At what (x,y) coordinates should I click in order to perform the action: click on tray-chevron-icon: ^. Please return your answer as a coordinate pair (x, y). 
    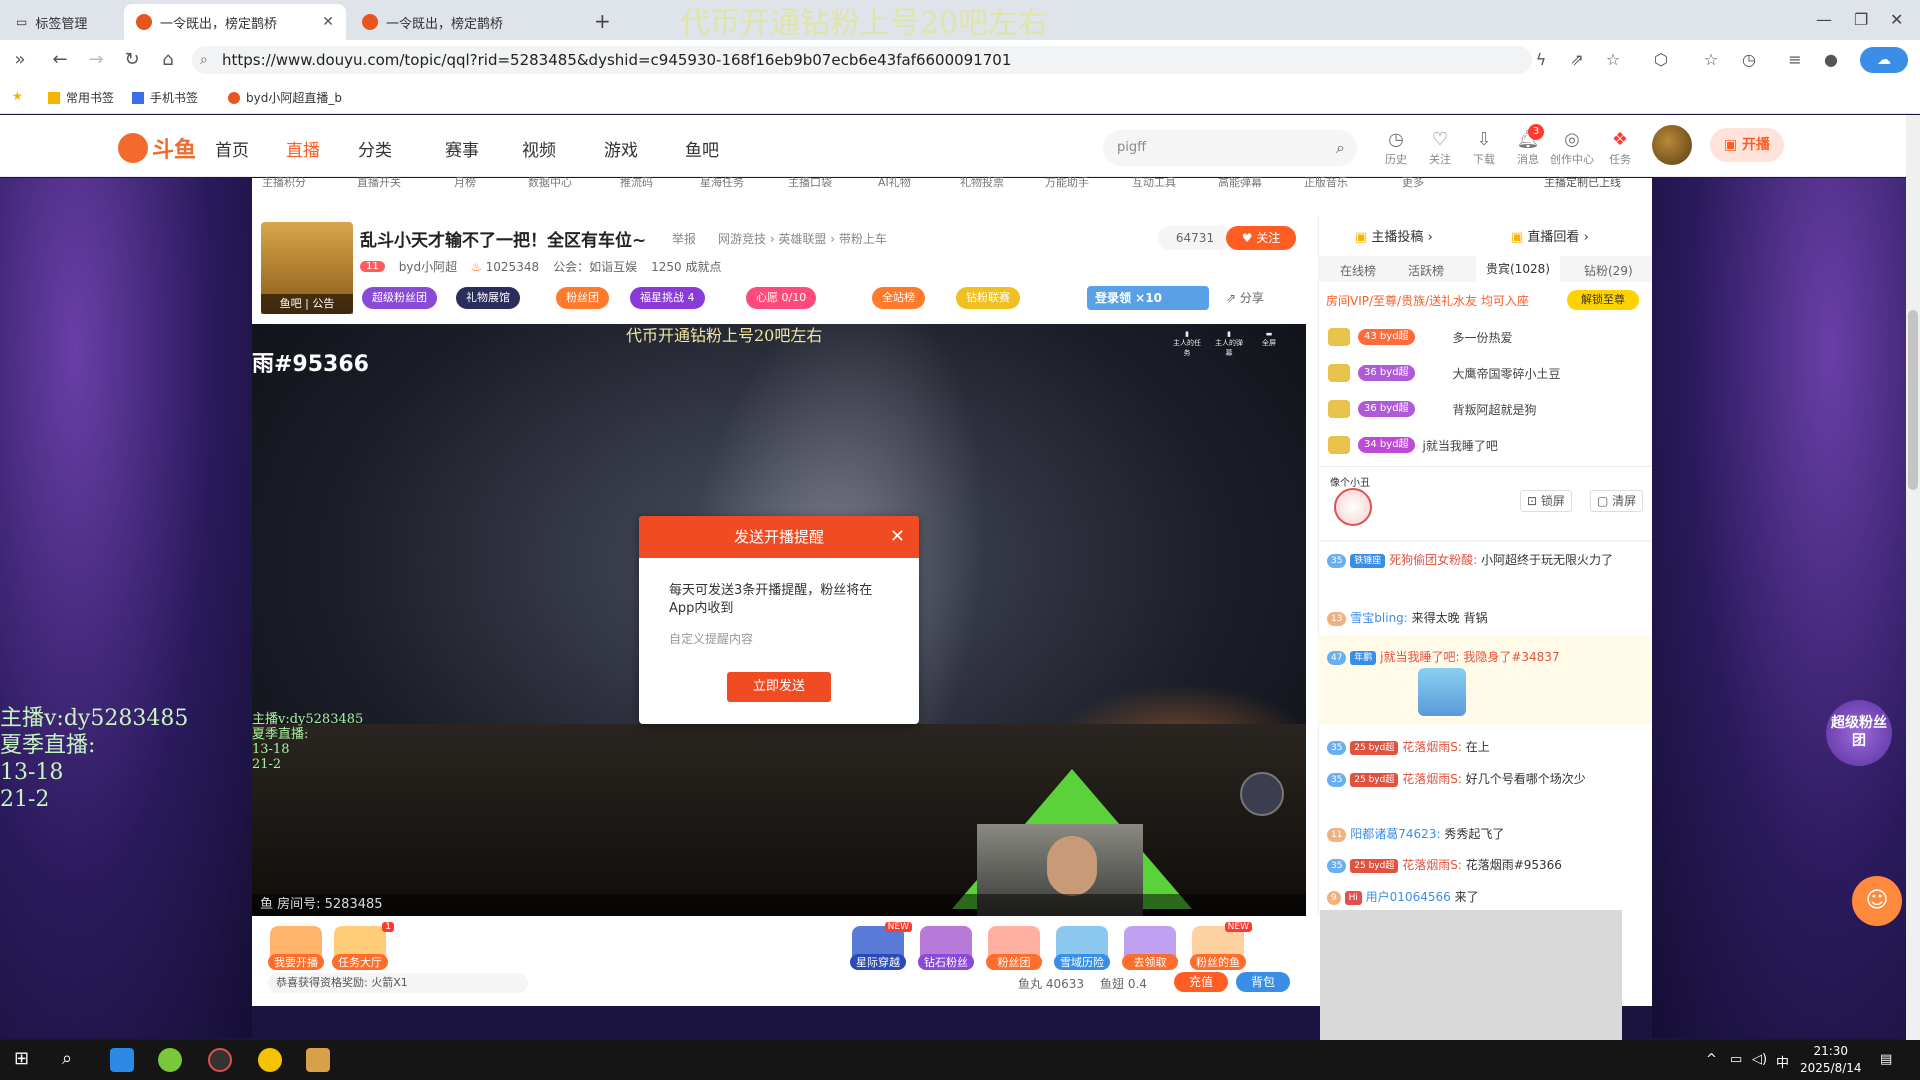
    Looking at the image, I should click on (1711, 1059).